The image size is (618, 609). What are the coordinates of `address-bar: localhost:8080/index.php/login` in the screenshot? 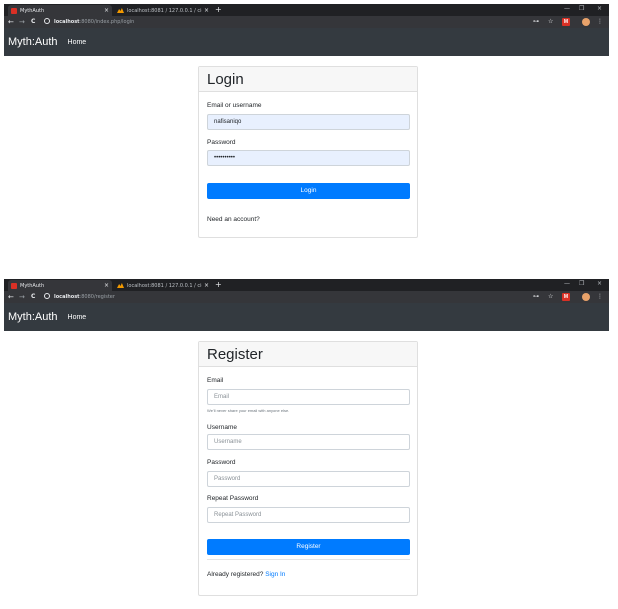 It's located at (284, 22).